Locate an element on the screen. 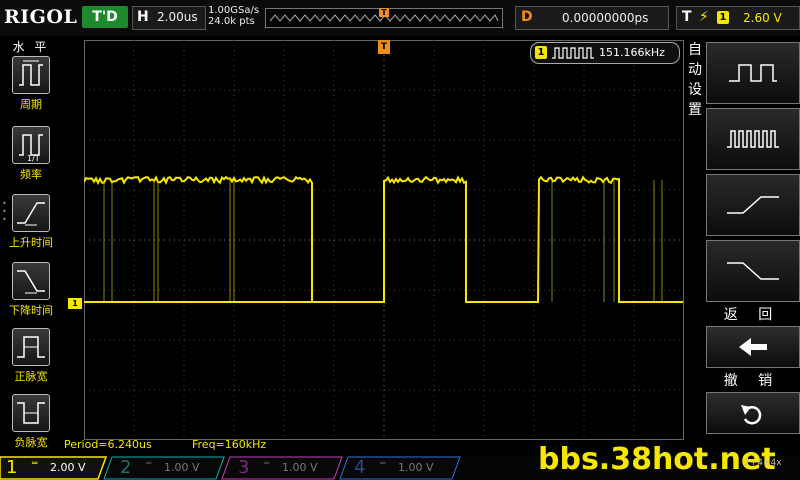 This screenshot has width=800, height=480. horizontal-scale-box: H 2.00us is located at coordinates (169, 18).